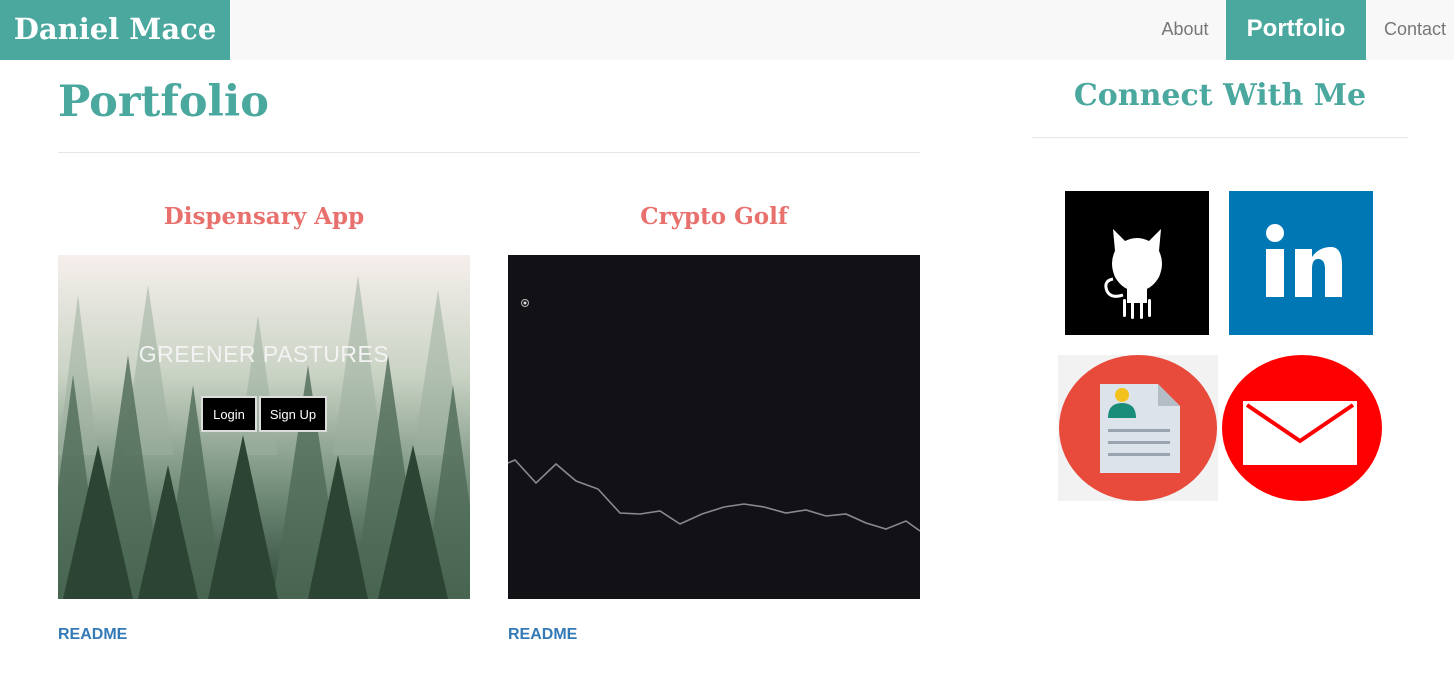 The height and width of the screenshot is (674, 1454). Describe the element at coordinates (1220, 137) in the screenshot. I see `connect-divider` at that location.